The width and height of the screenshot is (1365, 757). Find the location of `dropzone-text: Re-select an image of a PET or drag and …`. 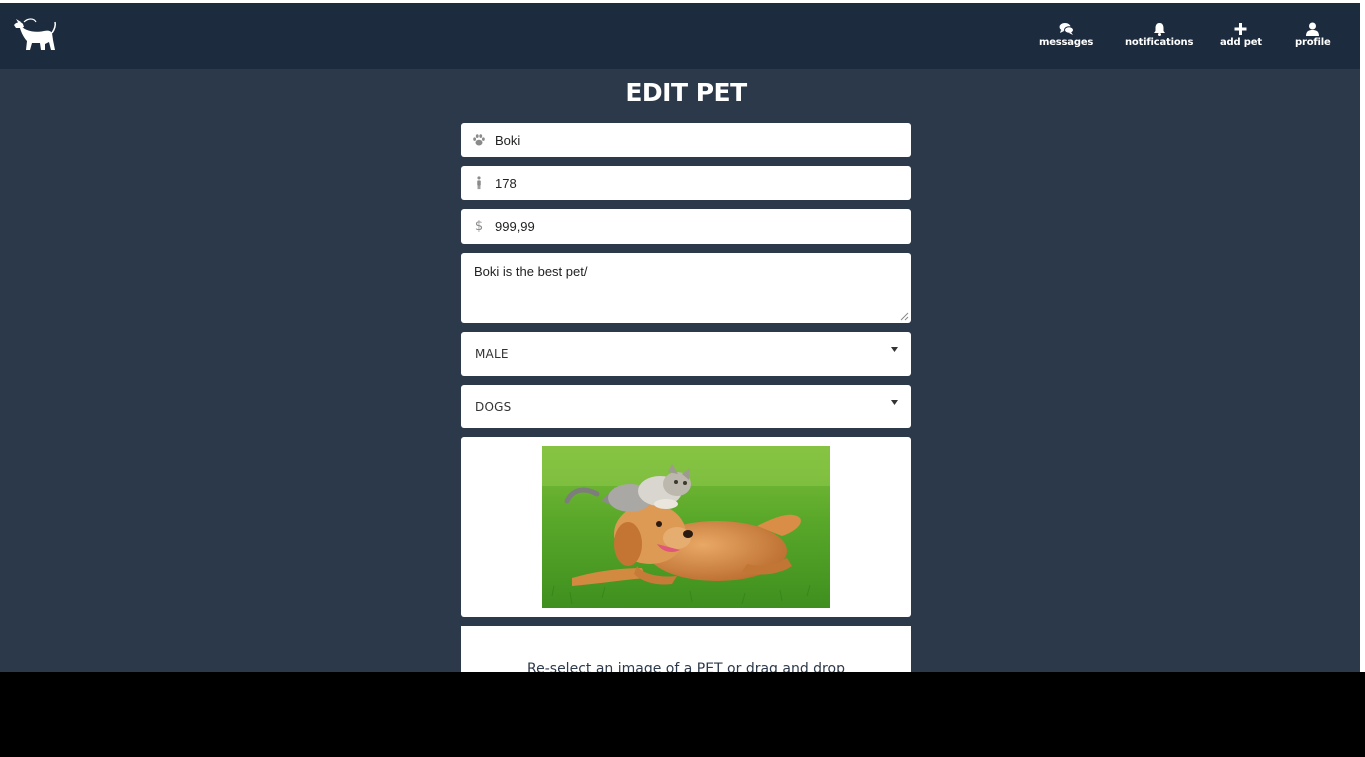

dropzone-text: Re-select an image of a PET or drag and … is located at coordinates (686, 666).